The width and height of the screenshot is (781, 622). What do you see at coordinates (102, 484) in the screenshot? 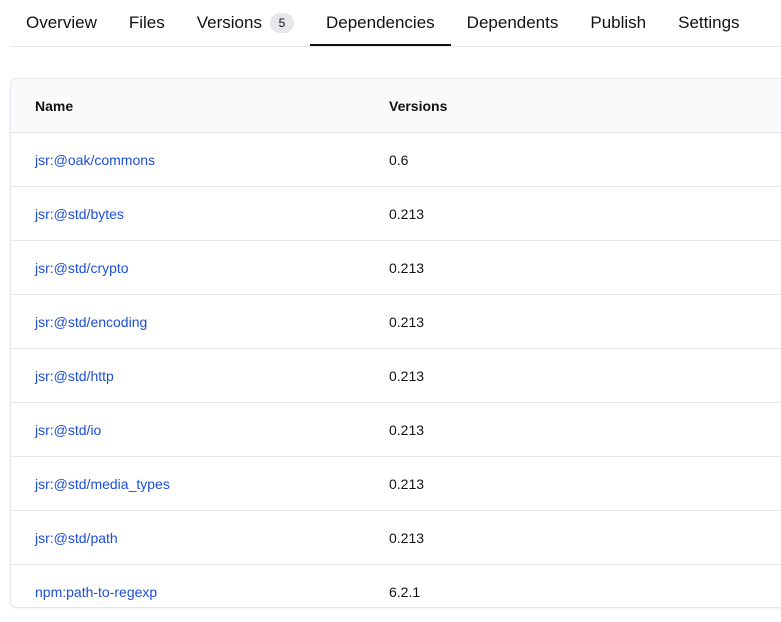
I see `dependency-link: jsr:@std/media_types` at bounding box center [102, 484].